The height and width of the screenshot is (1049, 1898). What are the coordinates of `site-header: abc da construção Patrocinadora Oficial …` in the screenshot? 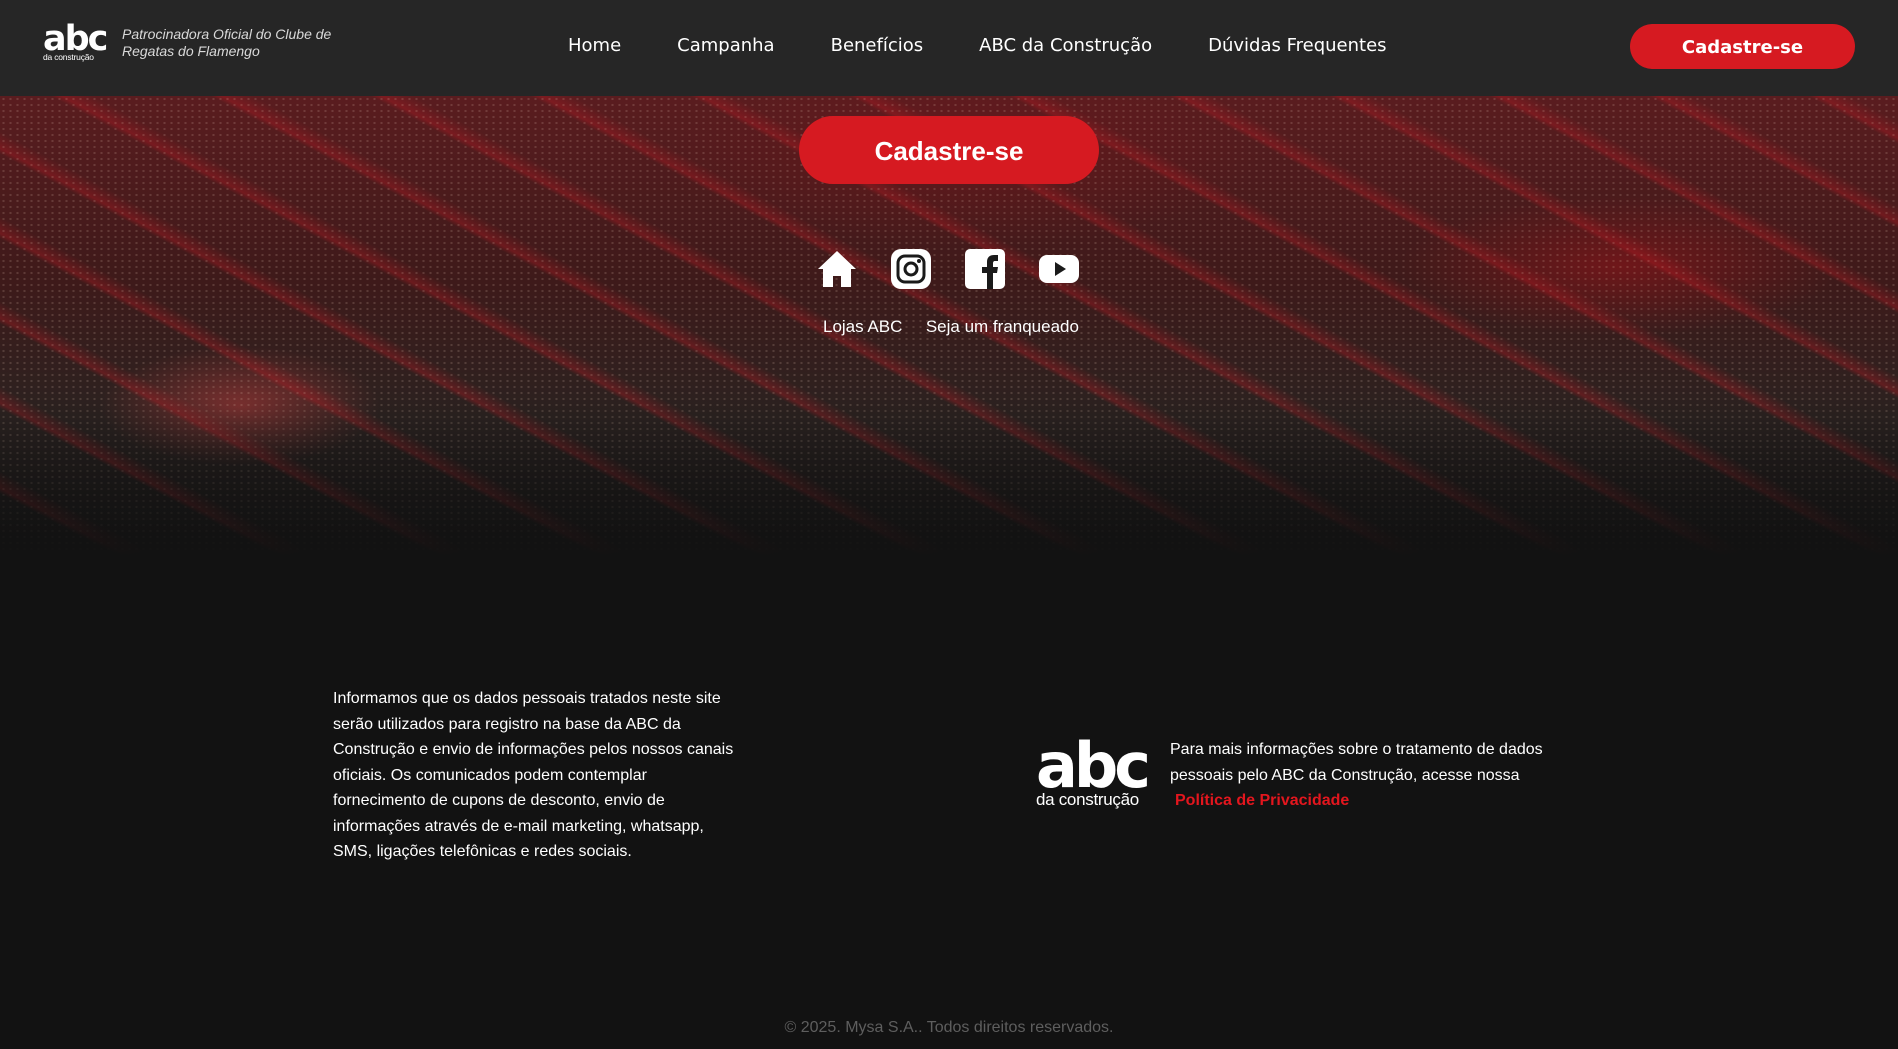 It's located at (949, 48).